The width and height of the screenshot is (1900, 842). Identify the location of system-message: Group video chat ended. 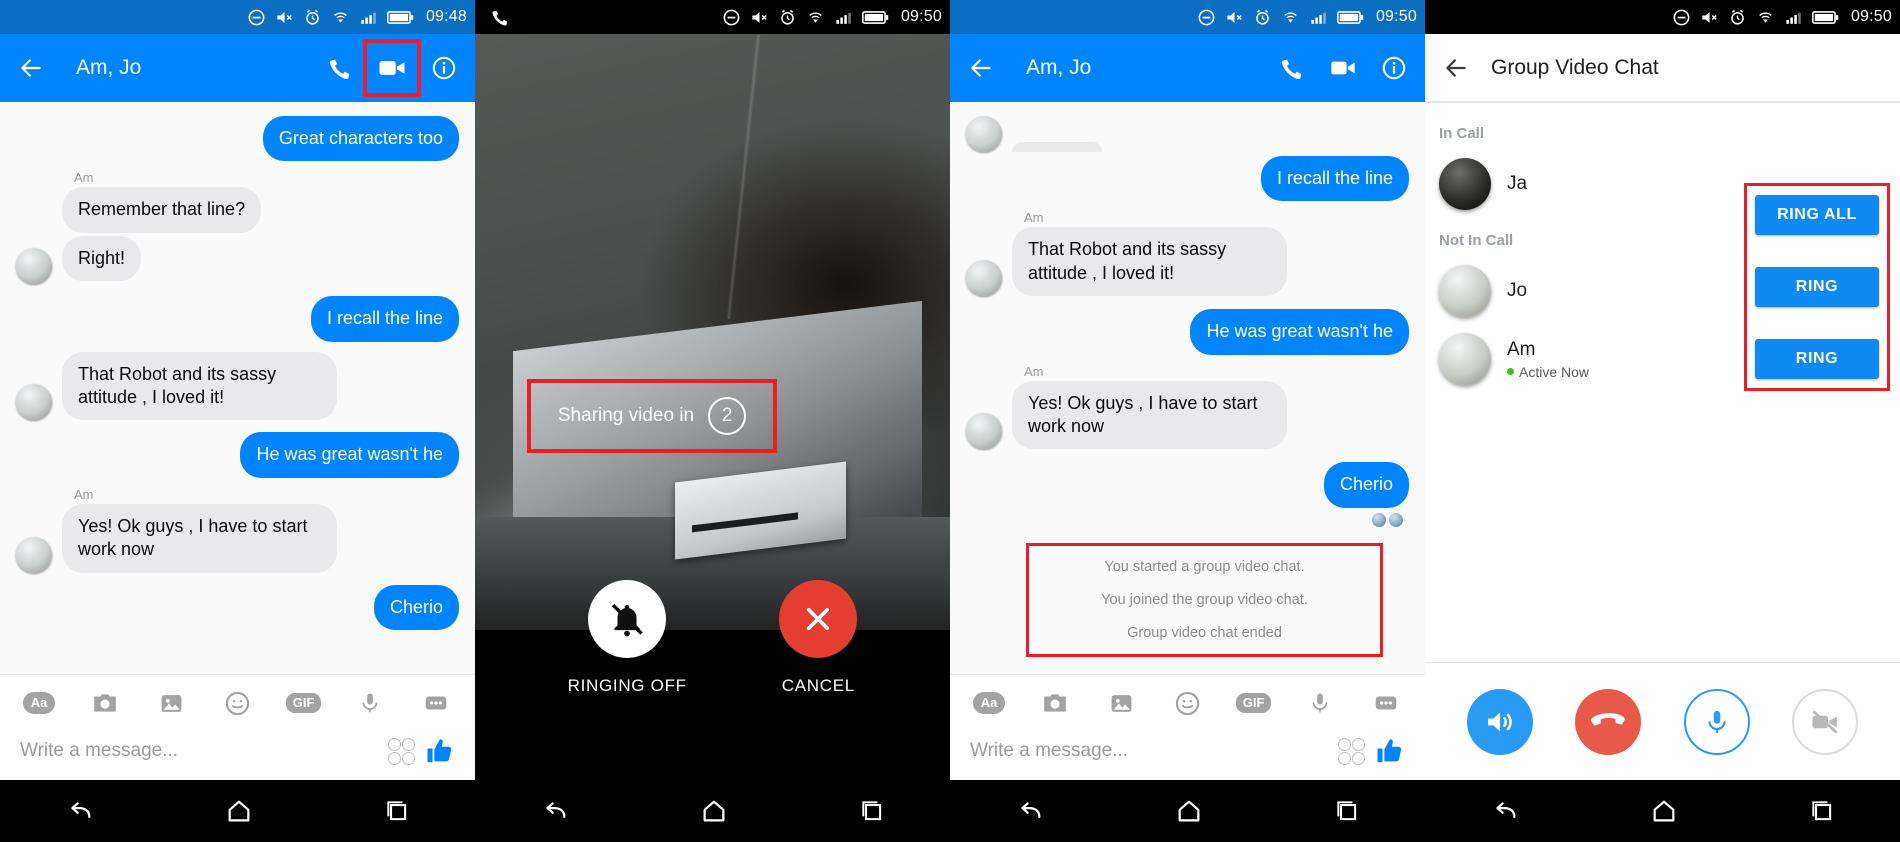
(1204, 632).